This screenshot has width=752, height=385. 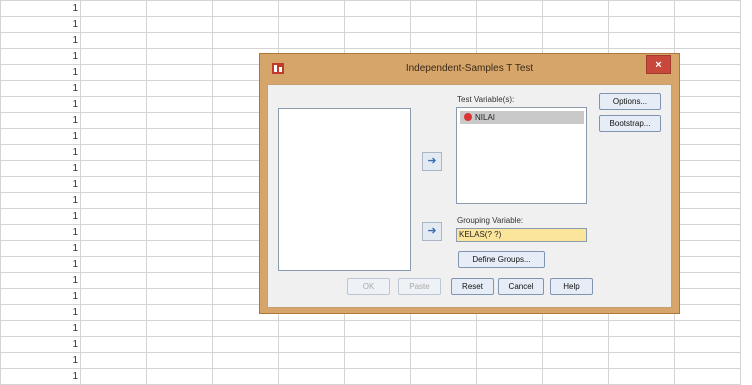 What do you see at coordinates (472, 286) in the screenshot?
I see `reset-button: Reset` at bounding box center [472, 286].